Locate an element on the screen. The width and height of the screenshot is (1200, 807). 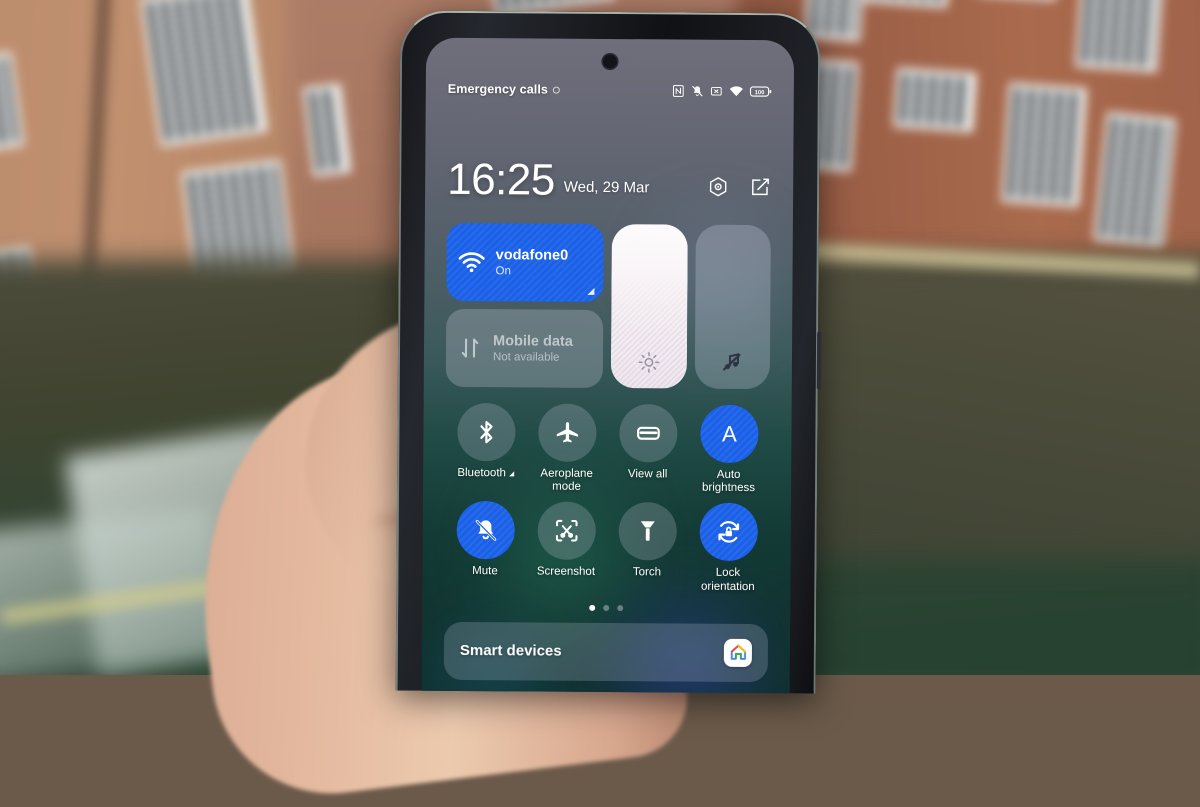
tile-view-all-text: View all is located at coordinates (647, 474).